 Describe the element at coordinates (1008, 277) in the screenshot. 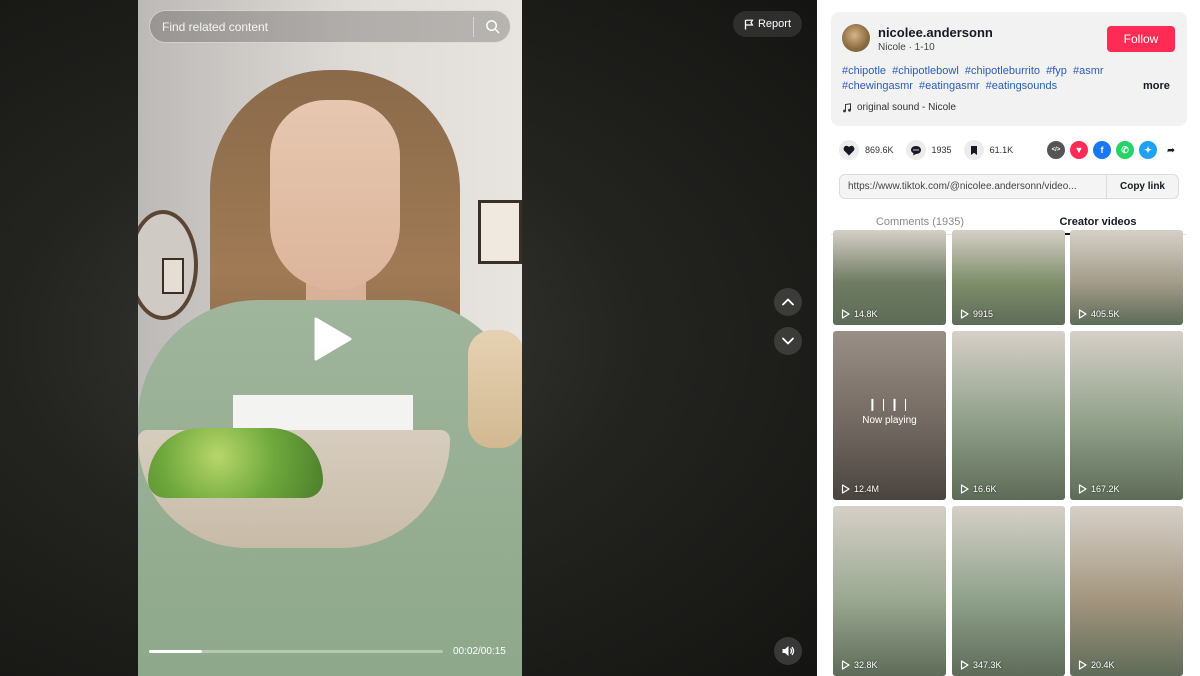

I see `creator-video-thumbnail: 9915` at that location.